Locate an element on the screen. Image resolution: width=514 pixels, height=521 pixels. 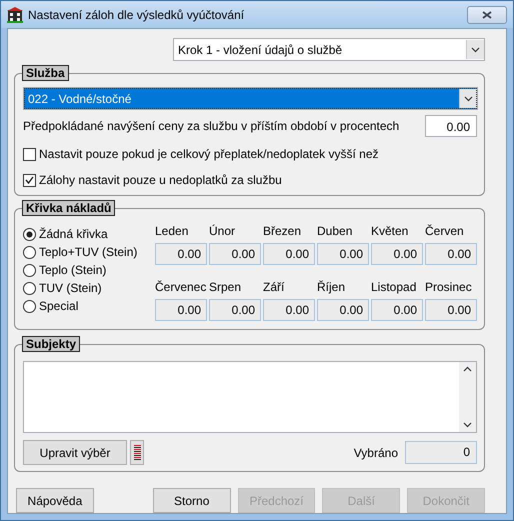
count-field: 0 is located at coordinates (441, 452).